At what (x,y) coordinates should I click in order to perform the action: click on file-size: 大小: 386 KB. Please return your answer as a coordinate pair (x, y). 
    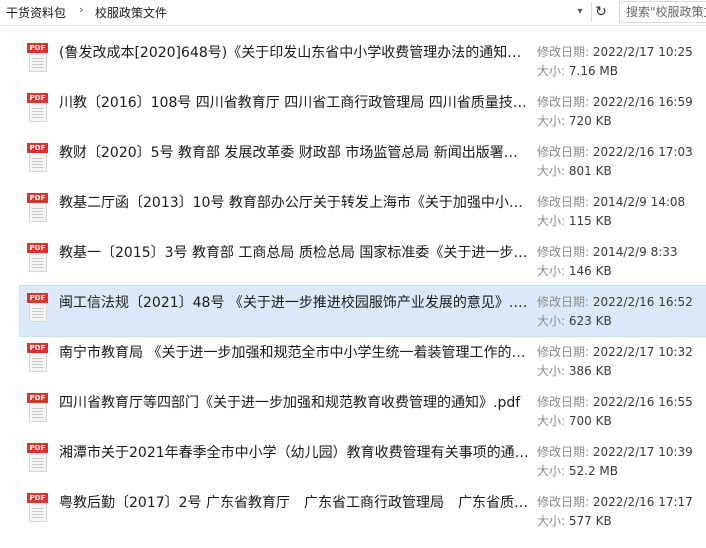
    Looking at the image, I should click on (574, 370).